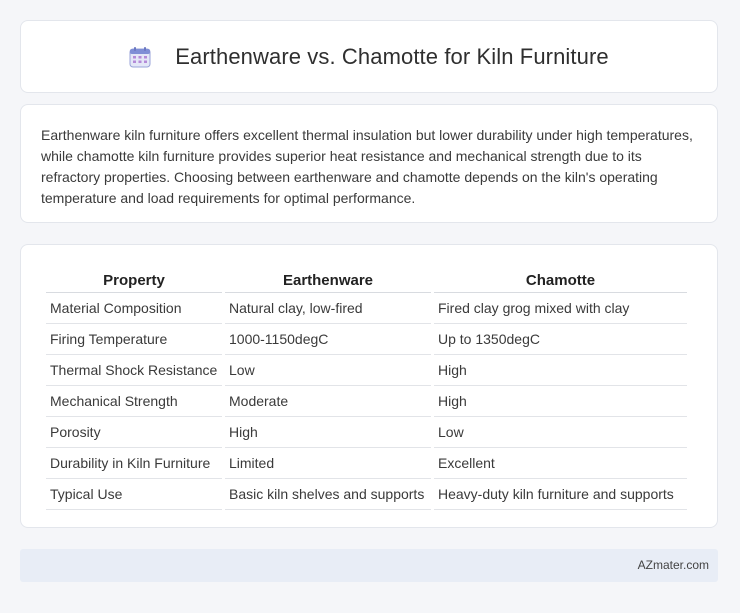 This screenshot has width=740, height=613. Describe the element at coordinates (134, 494) in the screenshot. I see `table-cell: Typical Use` at that location.